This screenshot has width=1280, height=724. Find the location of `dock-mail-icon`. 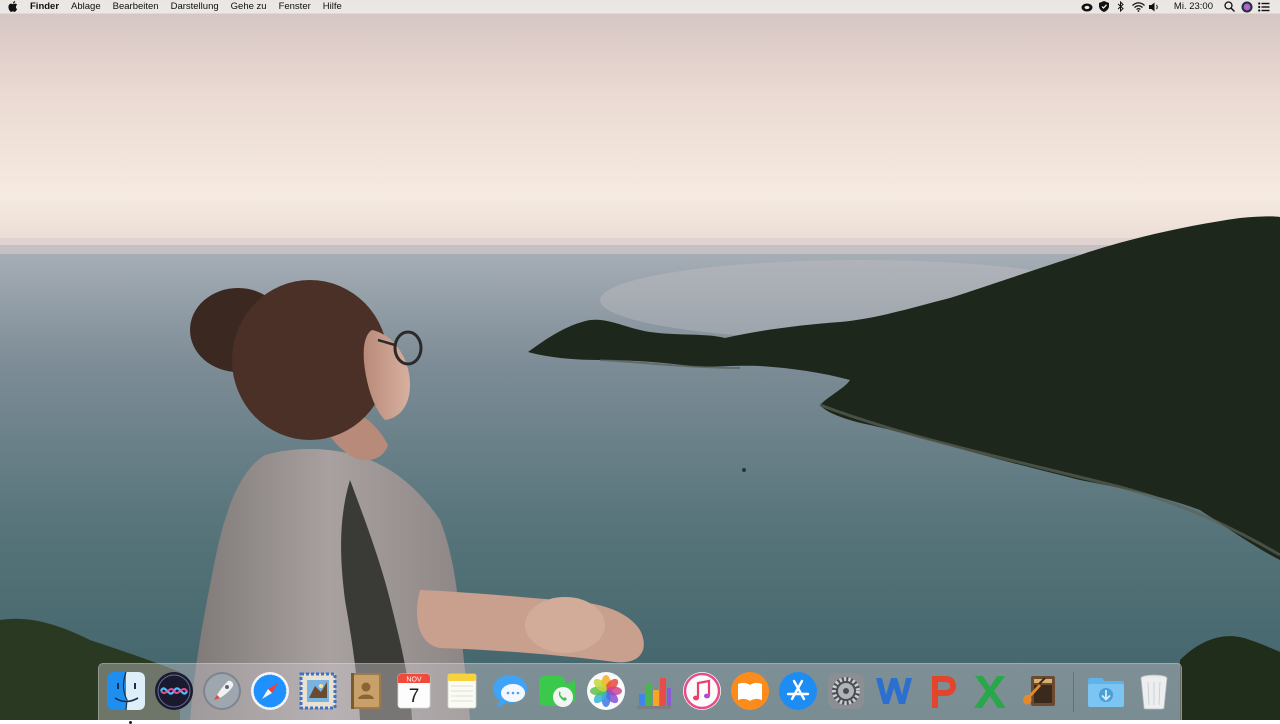

dock-mail-icon is located at coordinates (318, 691).